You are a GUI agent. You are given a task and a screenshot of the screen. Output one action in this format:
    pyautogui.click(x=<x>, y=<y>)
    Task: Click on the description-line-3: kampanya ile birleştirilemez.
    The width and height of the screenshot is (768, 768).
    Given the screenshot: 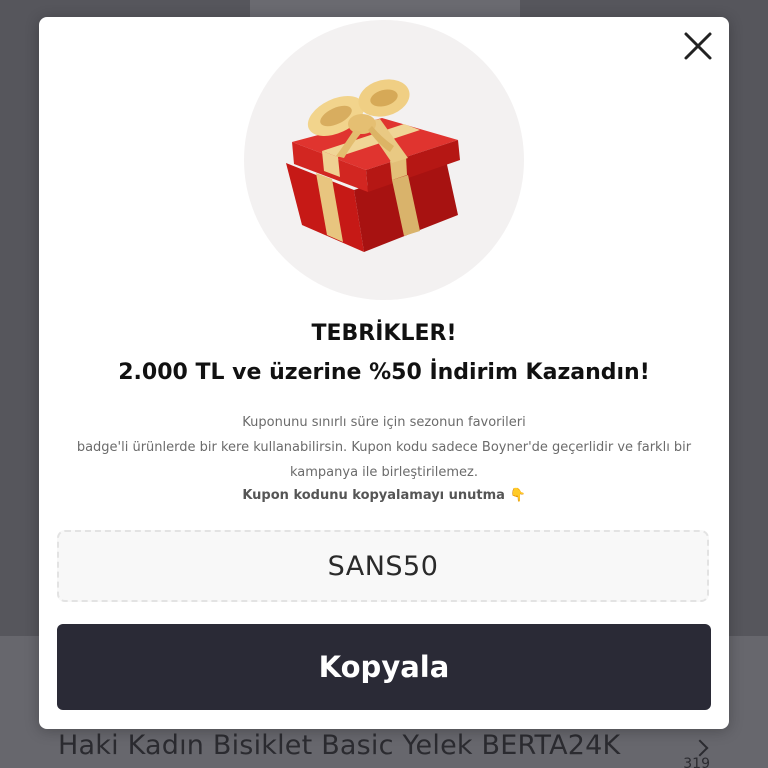 What is the action you would take?
    pyautogui.click(x=384, y=472)
    